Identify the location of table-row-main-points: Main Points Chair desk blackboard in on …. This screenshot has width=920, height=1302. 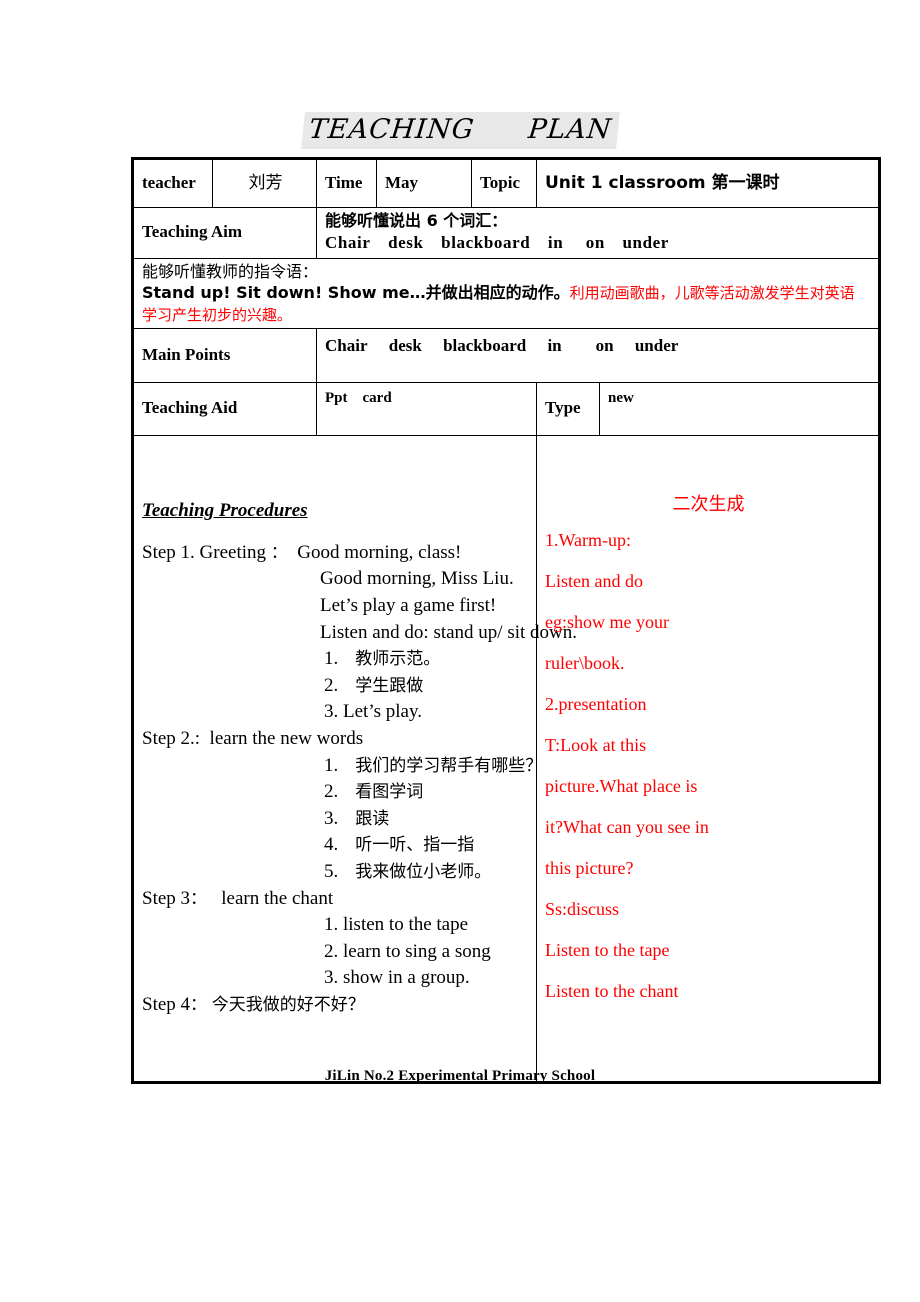
(506, 356).